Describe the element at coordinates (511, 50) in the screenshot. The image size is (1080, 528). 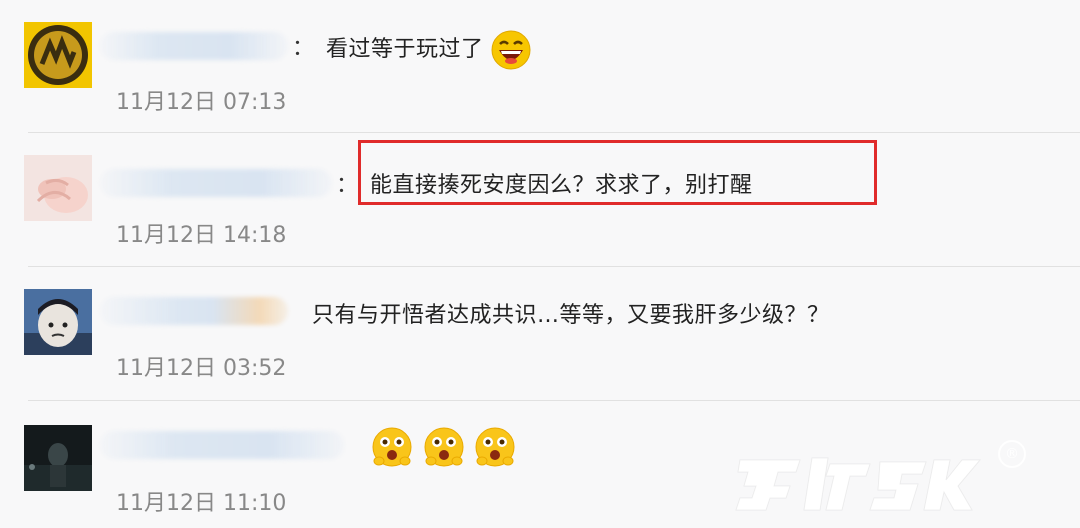
I see `laughing-emoji-icon` at that location.